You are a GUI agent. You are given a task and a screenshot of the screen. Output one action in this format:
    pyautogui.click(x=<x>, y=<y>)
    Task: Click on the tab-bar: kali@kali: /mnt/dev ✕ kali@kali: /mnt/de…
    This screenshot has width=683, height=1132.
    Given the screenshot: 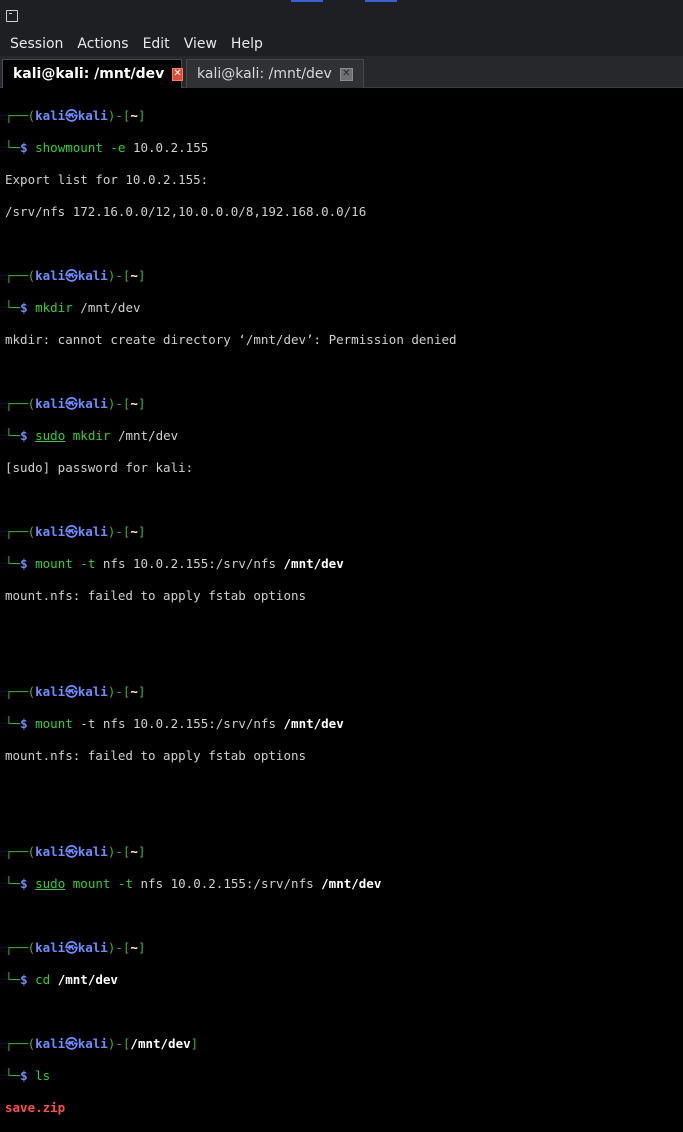 What is the action you would take?
    pyautogui.click(x=341, y=72)
    